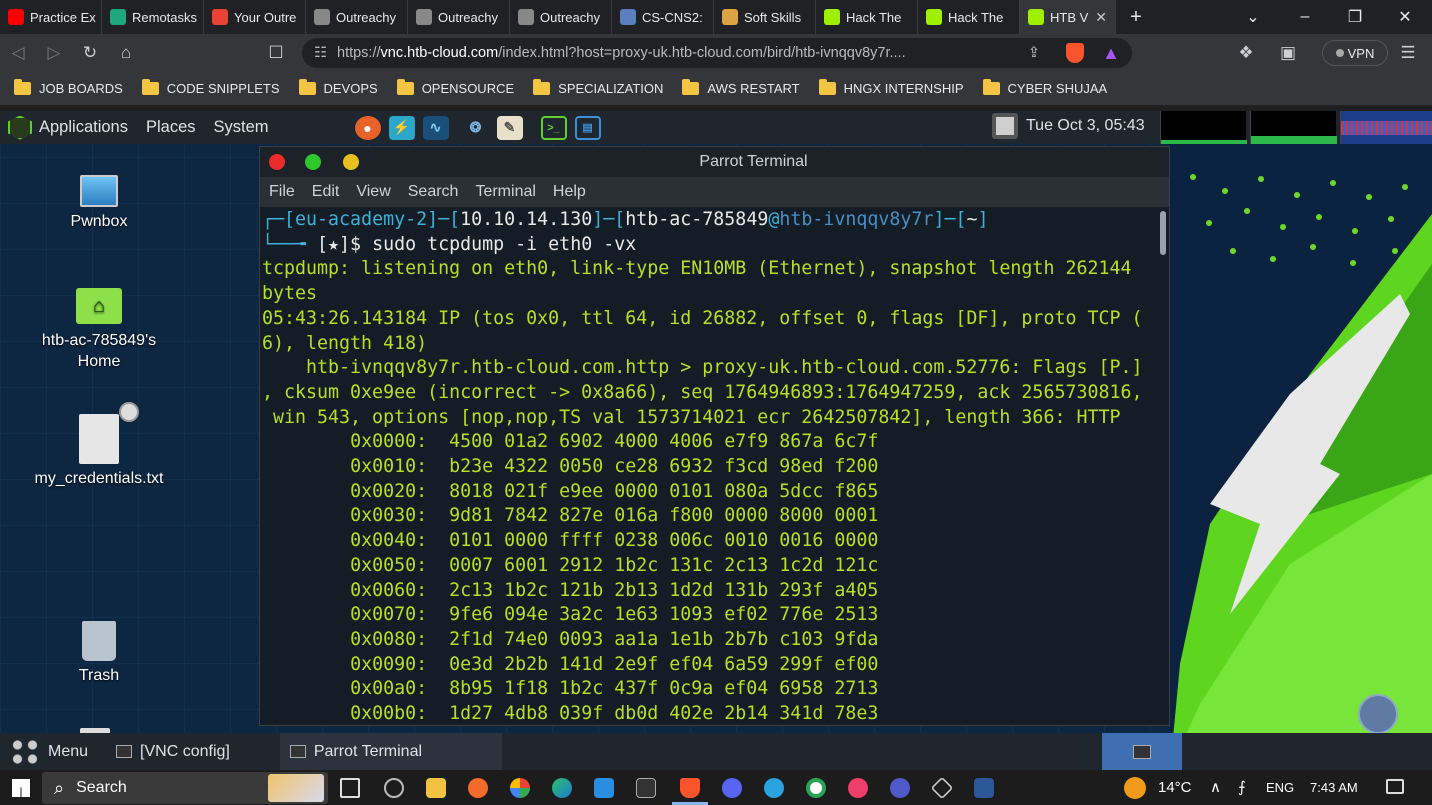 This screenshot has width=1432, height=805. Describe the element at coordinates (350, 788) in the screenshot. I see `task-view-icon` at that location.